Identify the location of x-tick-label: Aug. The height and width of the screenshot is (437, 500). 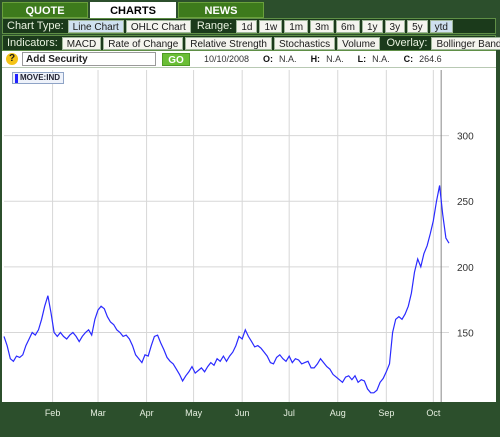
(338, 413).